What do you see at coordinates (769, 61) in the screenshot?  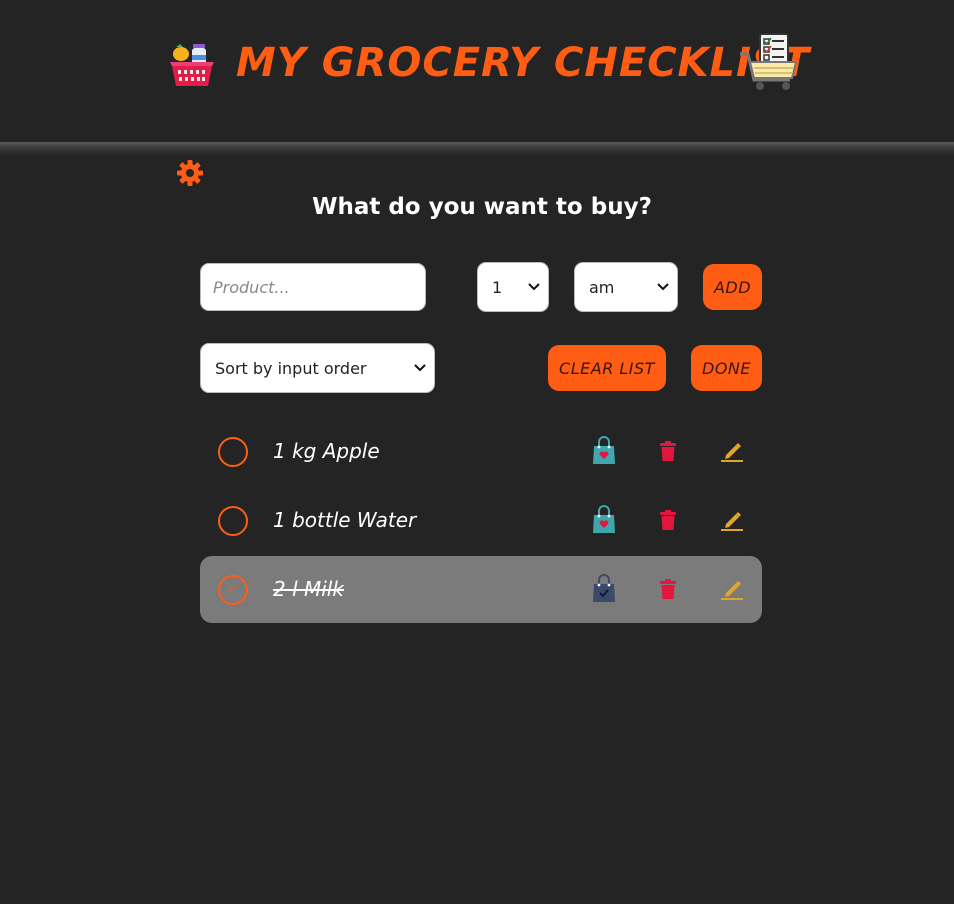 I see `shopping-cart-checklist-icon` at bounding box center [769, 61].